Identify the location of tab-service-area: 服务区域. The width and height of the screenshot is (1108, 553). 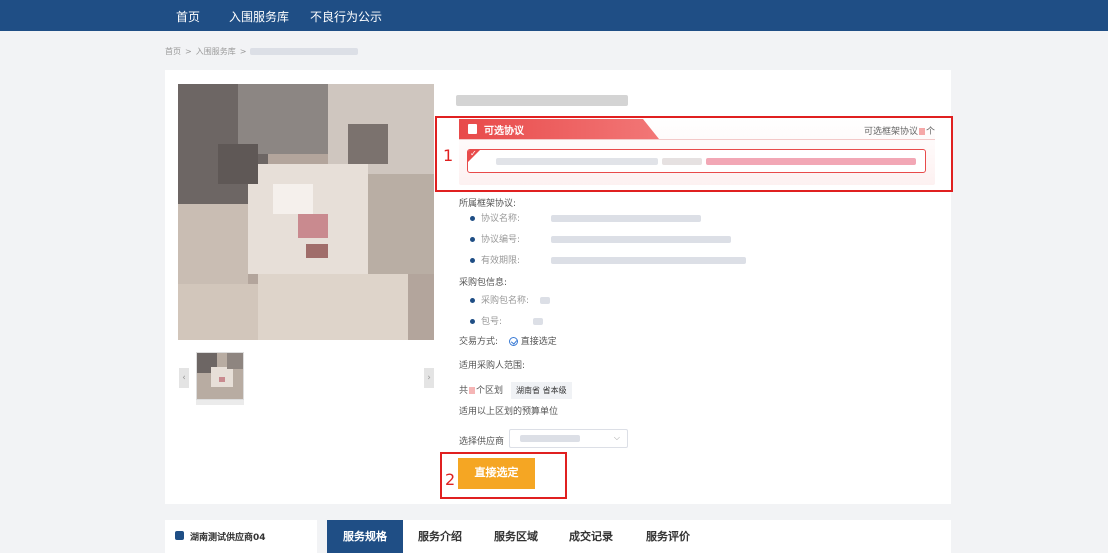
(516, 536).